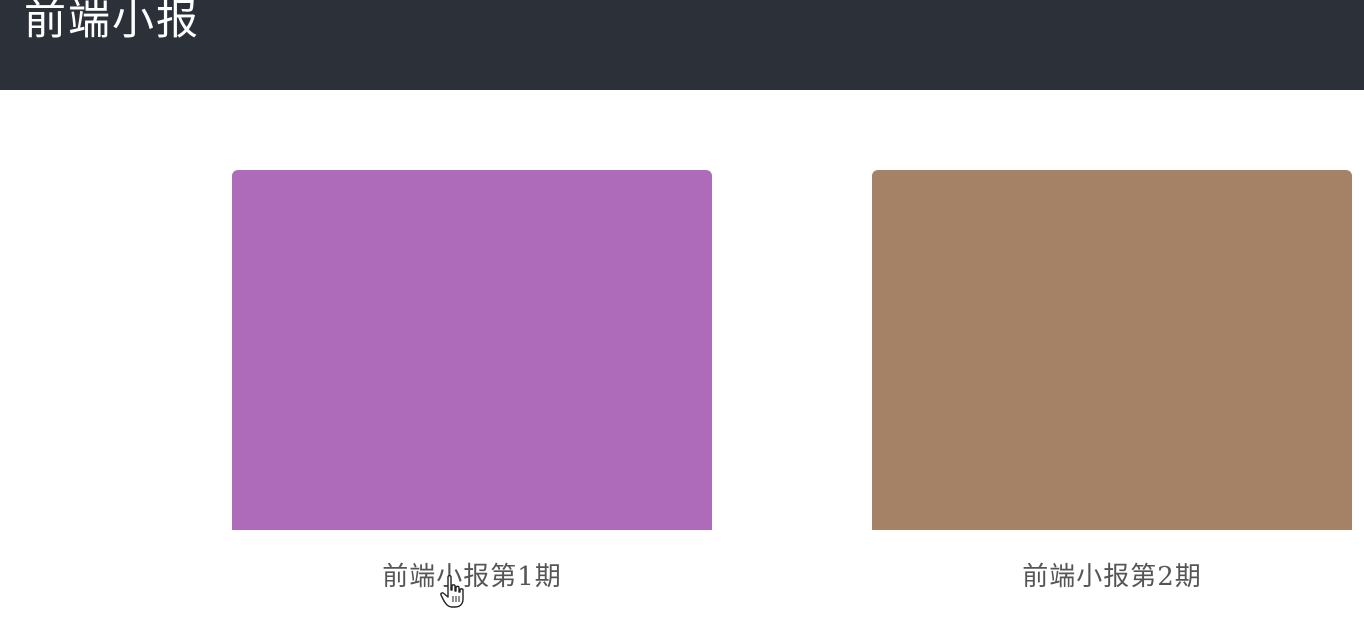  Describe the element at coordinates (472, 577) in the screenshot. I see `issue-title-1: 前端小报第1期` at that location.